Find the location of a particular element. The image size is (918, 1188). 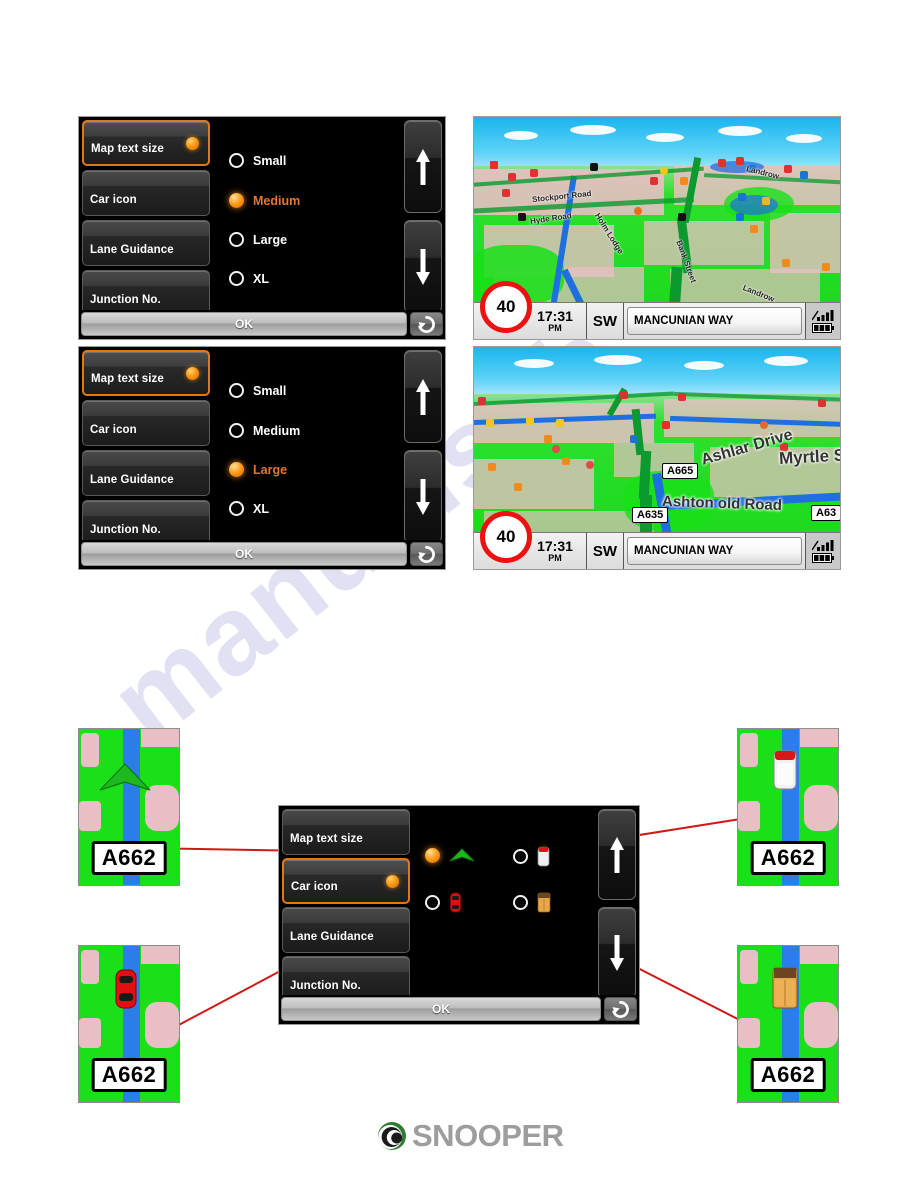

option-list: Small Medium Large XL is located at coordinates (311, 213).